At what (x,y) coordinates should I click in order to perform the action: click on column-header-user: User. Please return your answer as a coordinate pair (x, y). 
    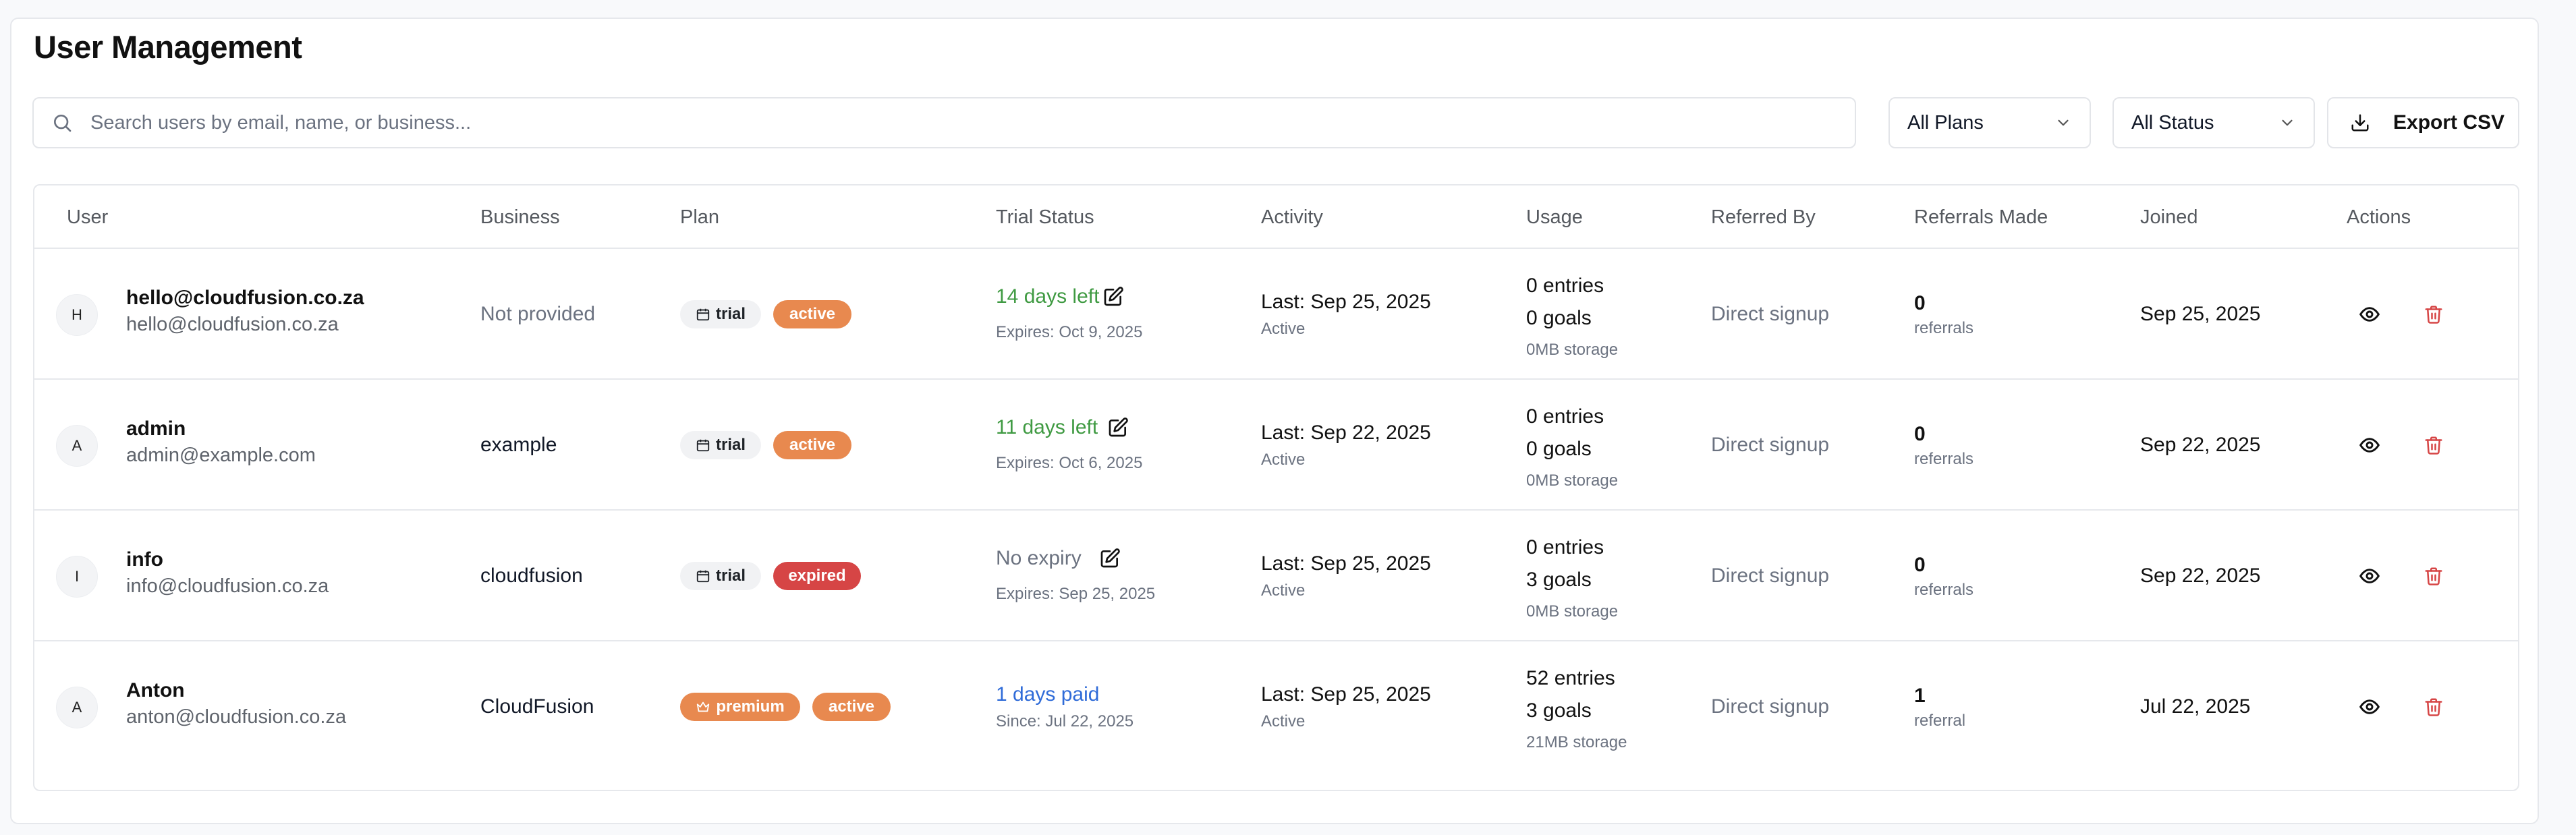
    Looking at the image, I should click on (87, 217).